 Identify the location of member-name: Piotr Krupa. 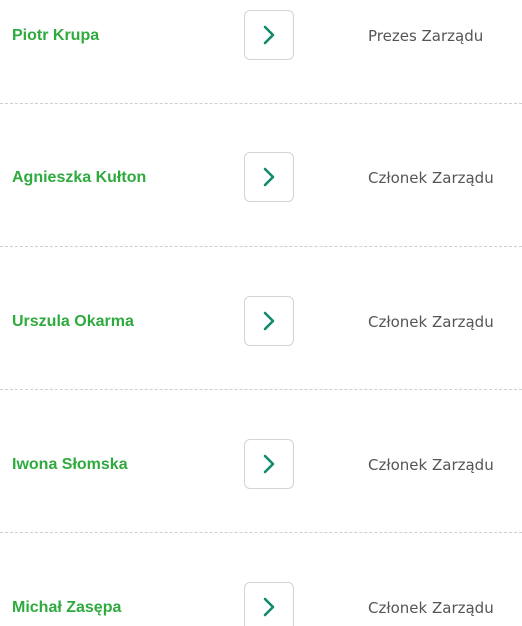
(55, 36).